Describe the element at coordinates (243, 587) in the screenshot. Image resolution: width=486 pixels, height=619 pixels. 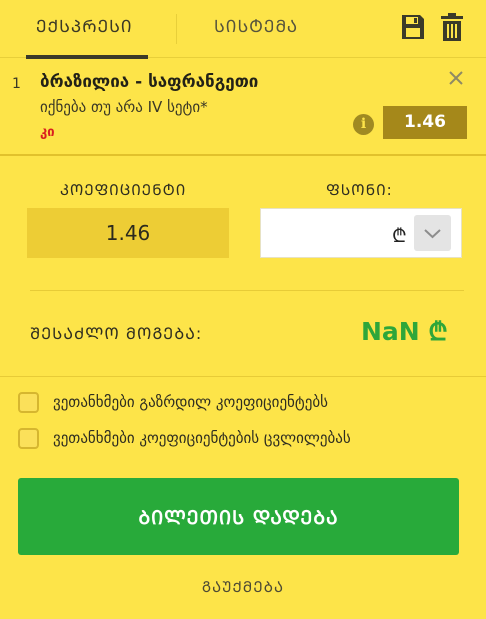
I see `cancel-button: ᲒᲐᲣᲥᲛᲔᲑᲐ` at that location.